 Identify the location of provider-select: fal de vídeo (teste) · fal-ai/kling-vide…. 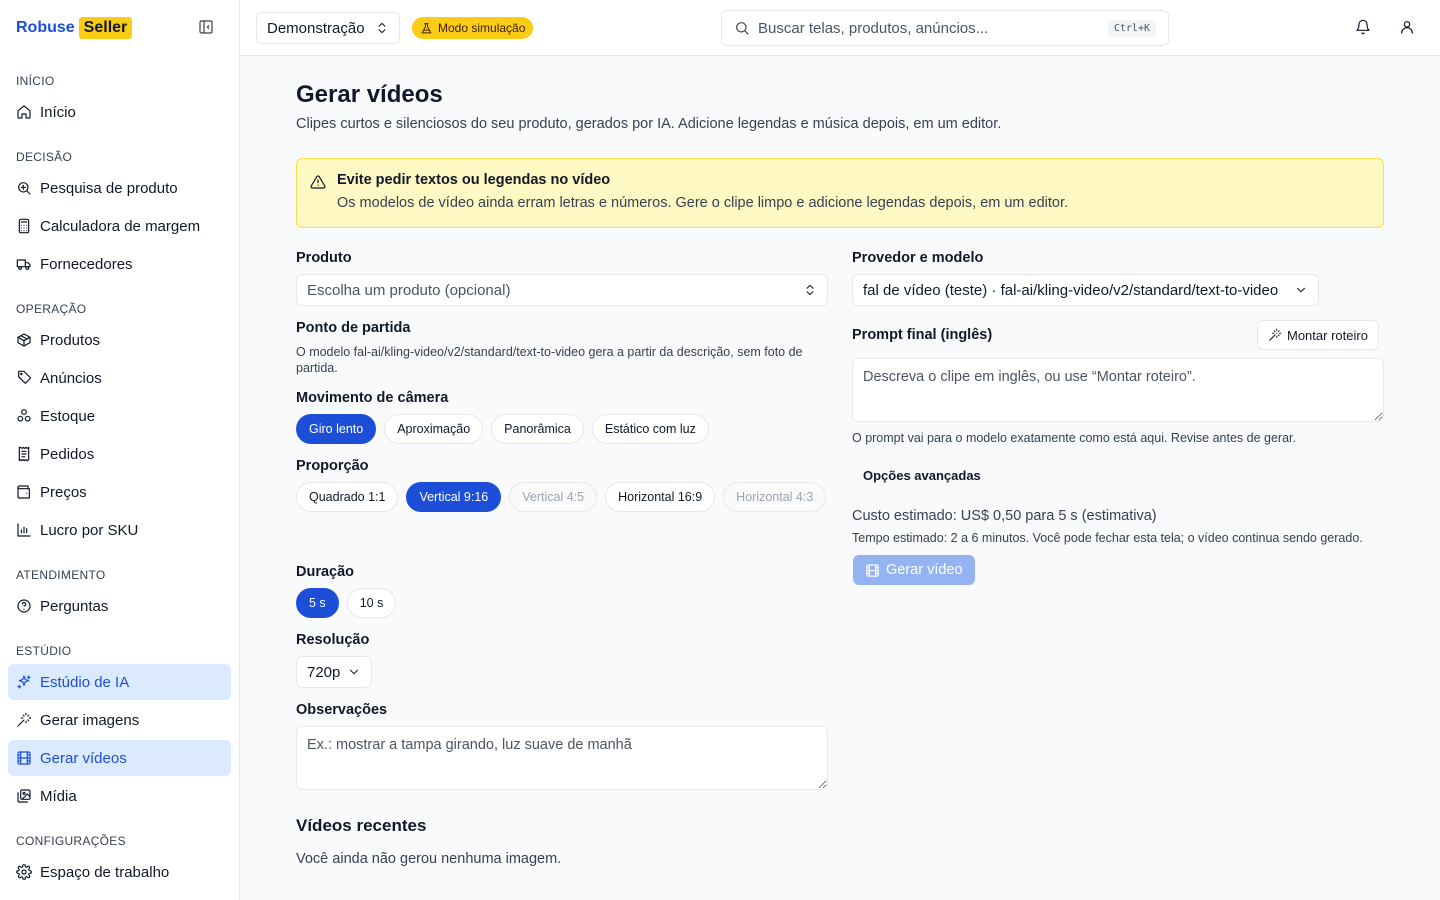
(1085, 290).